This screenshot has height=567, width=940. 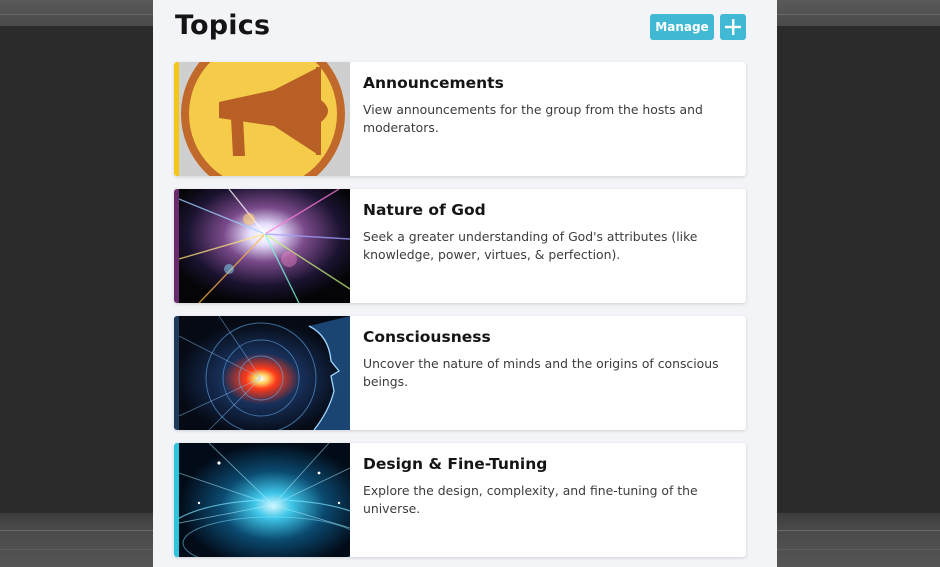 I want to click on add-topic-button, so click(x=733, y=27).